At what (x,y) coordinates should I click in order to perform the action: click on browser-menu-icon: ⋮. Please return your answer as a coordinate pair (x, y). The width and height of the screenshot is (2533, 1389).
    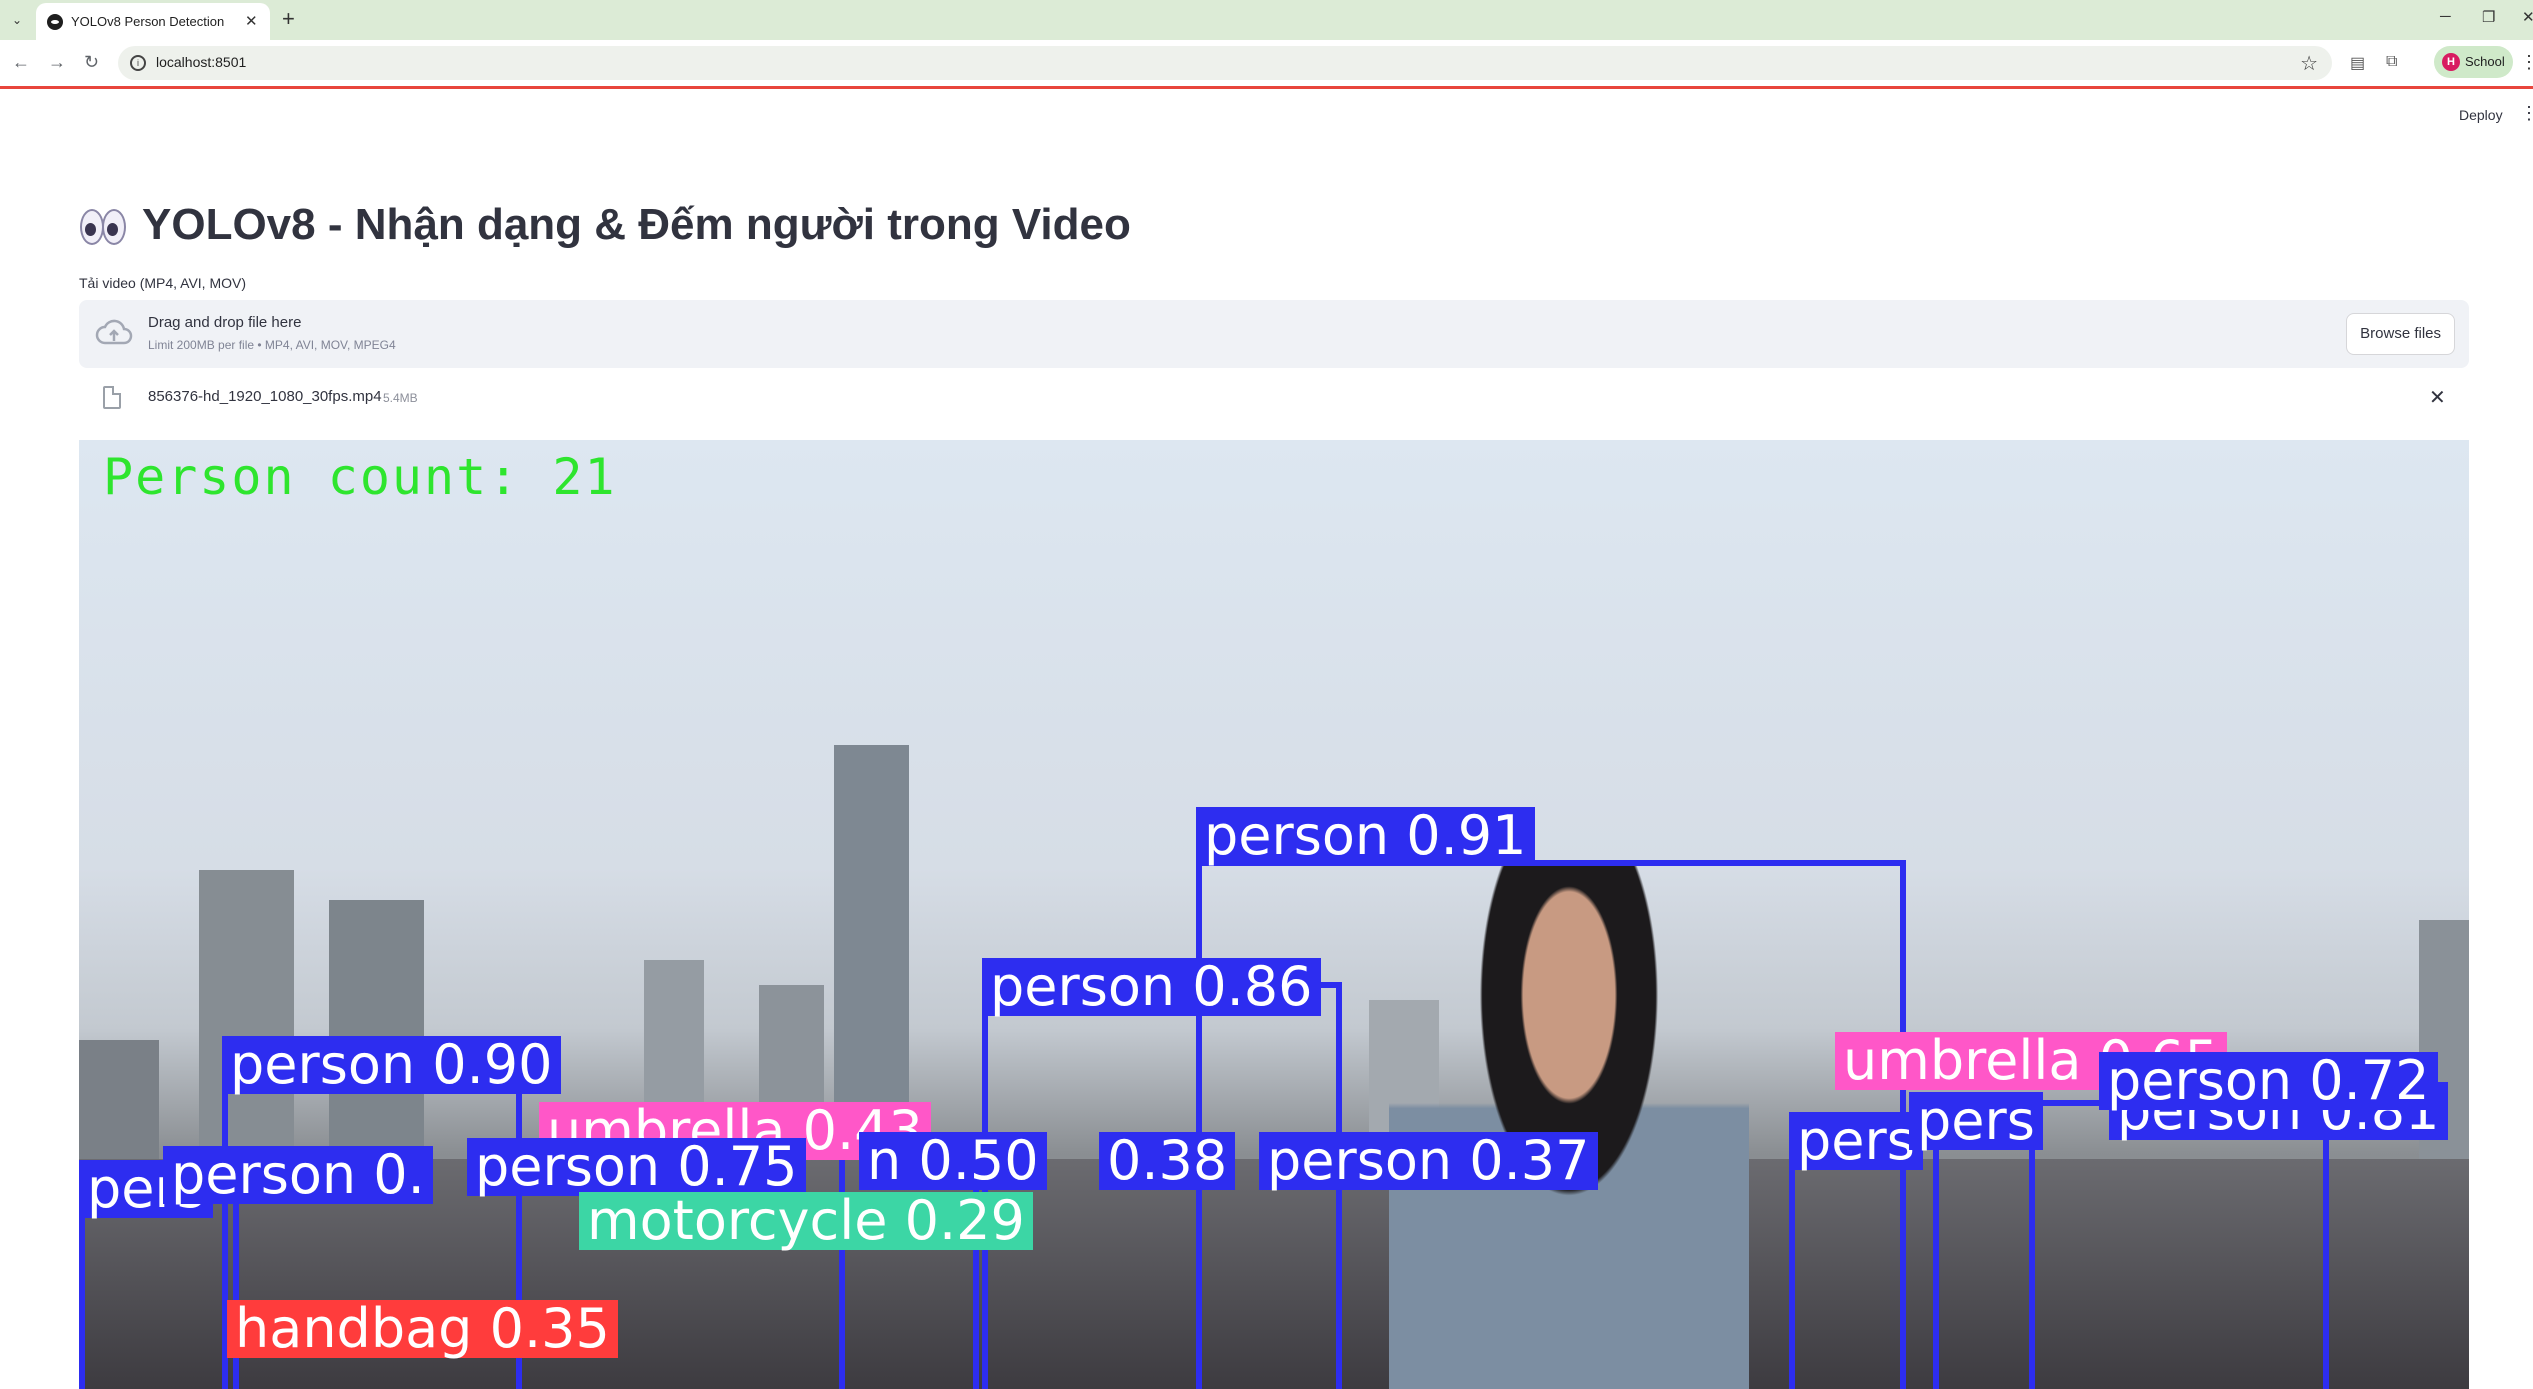
    Looking at the image, I should click on (2526, 62).